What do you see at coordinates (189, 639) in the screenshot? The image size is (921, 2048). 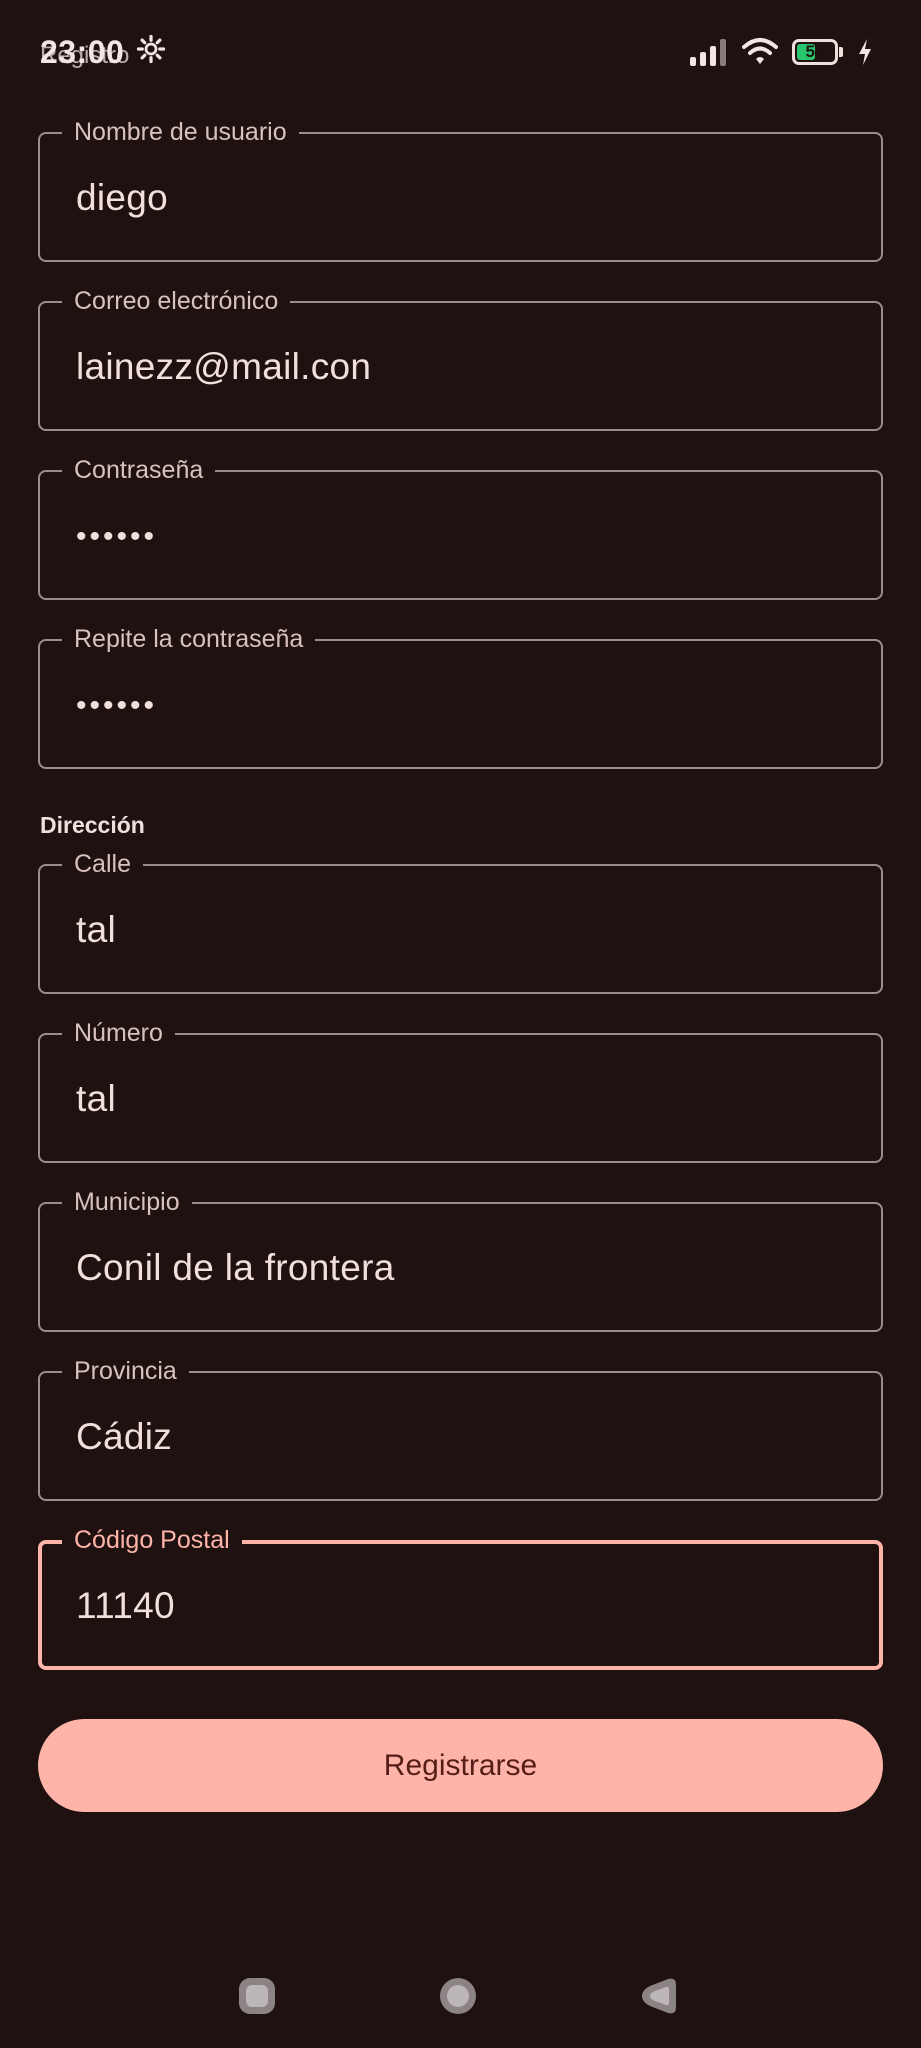 I see `repeat-password-label: Repite la contraseña` at bounding box center [189, 639].